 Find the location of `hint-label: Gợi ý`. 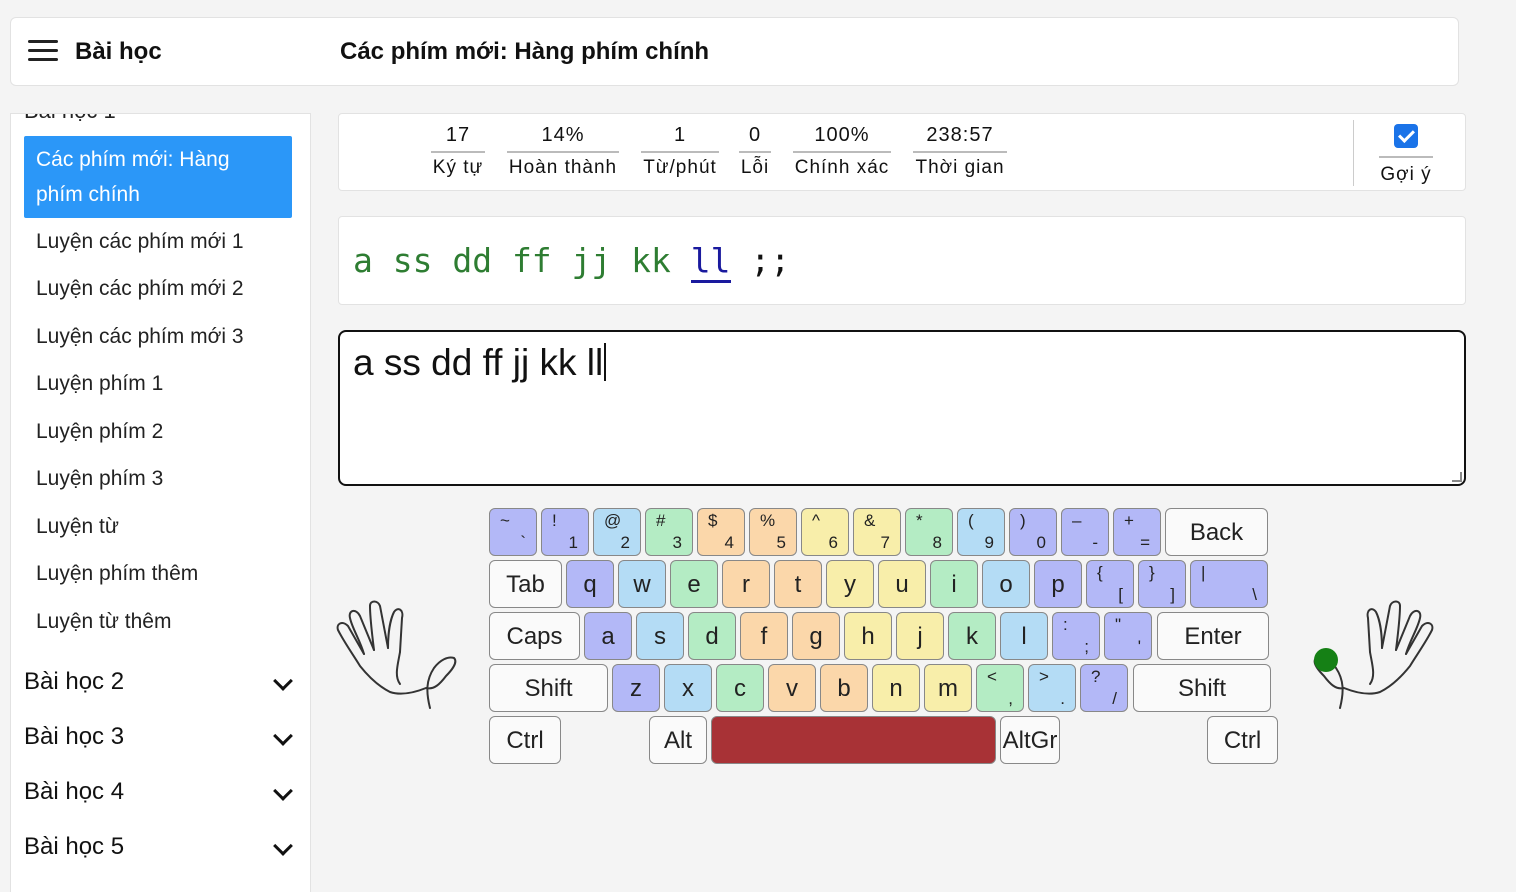

hint-label: Gợi ý is located at coordinates (1406, 171).